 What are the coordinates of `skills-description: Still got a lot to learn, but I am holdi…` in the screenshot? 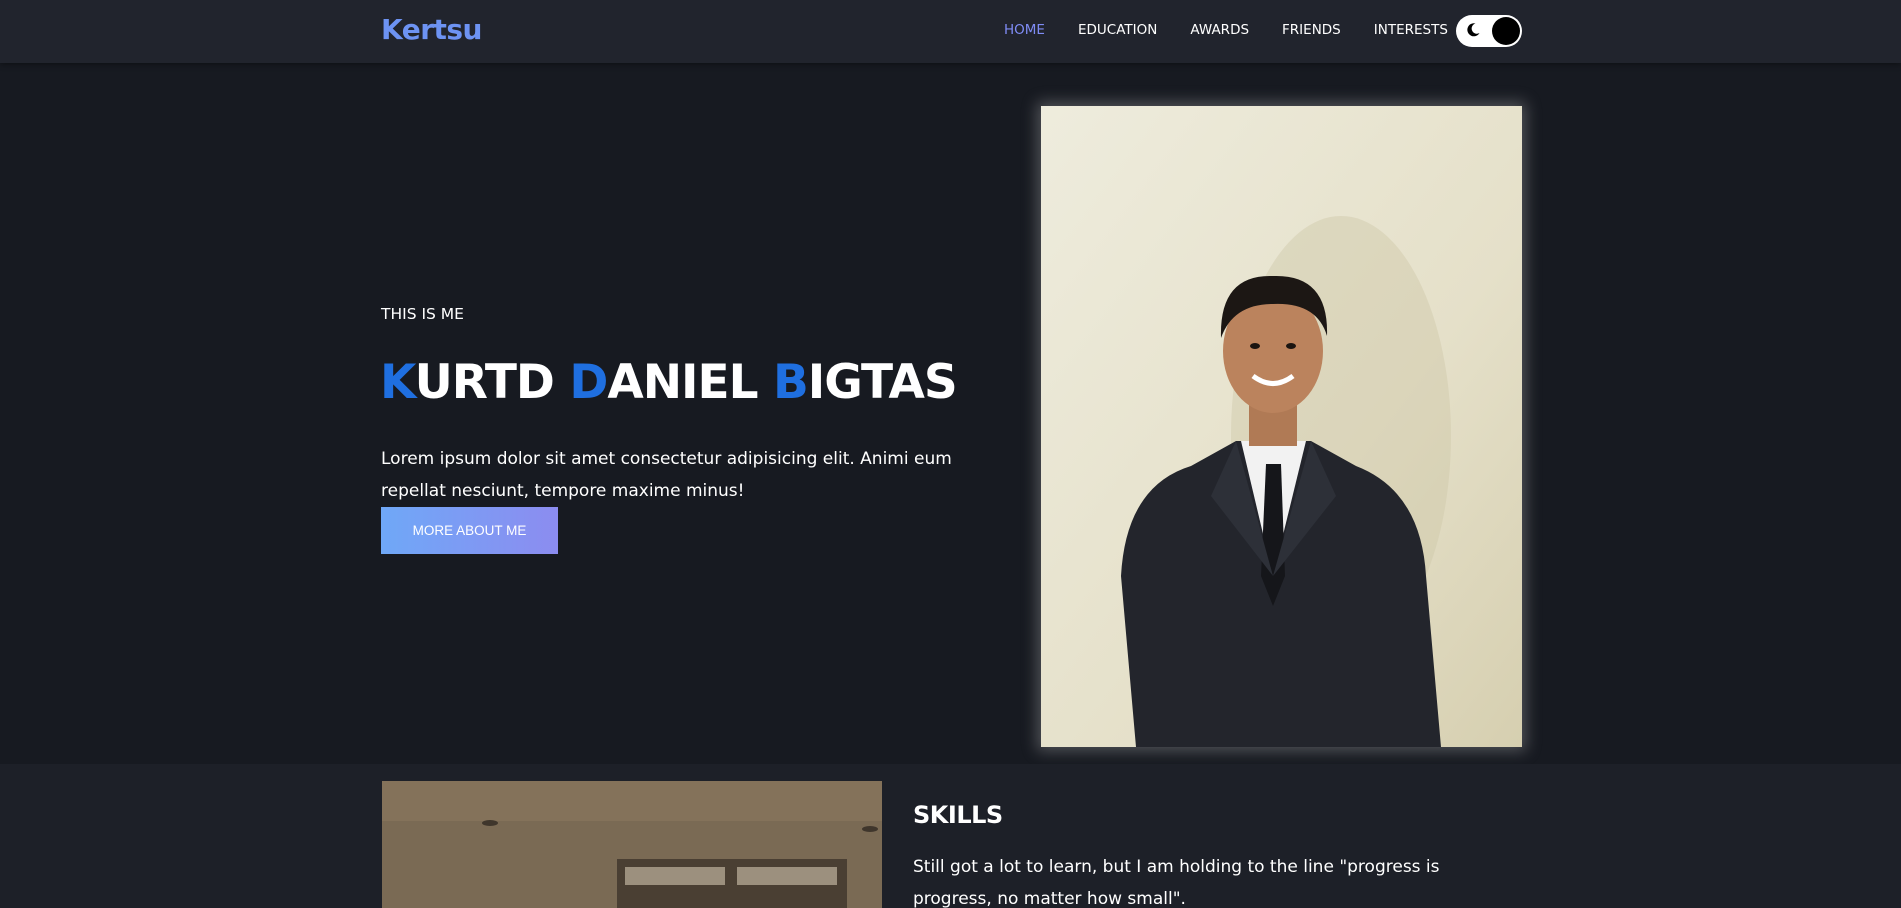 It's located at (1176, 882).